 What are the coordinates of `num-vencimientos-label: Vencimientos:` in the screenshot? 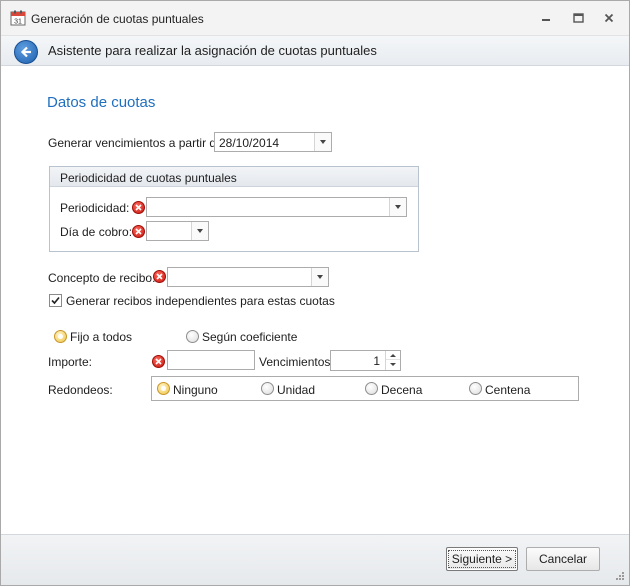 It's located at (296, 362).